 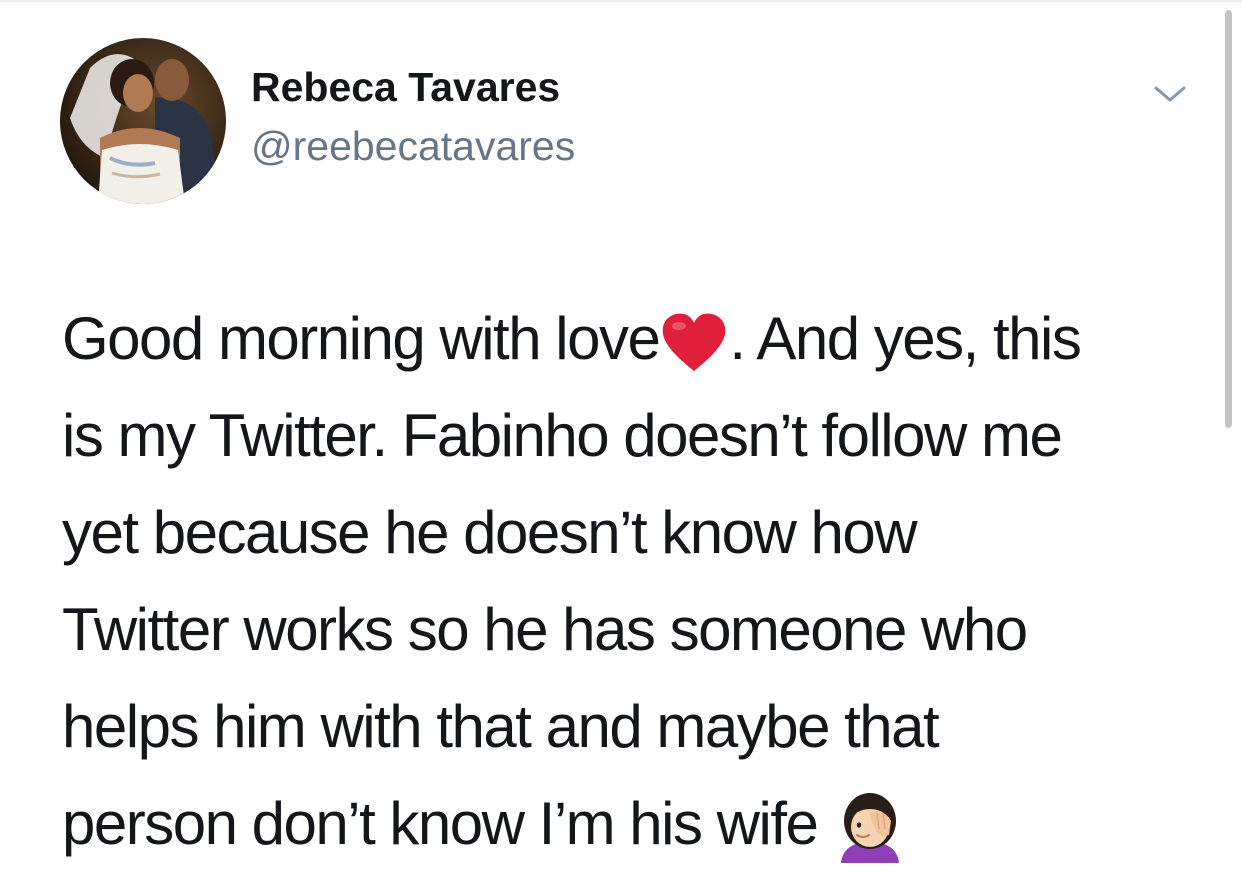 I want to click on tweet-text-segment: person don’t know I’m his wife, so click(x=447, y=823).